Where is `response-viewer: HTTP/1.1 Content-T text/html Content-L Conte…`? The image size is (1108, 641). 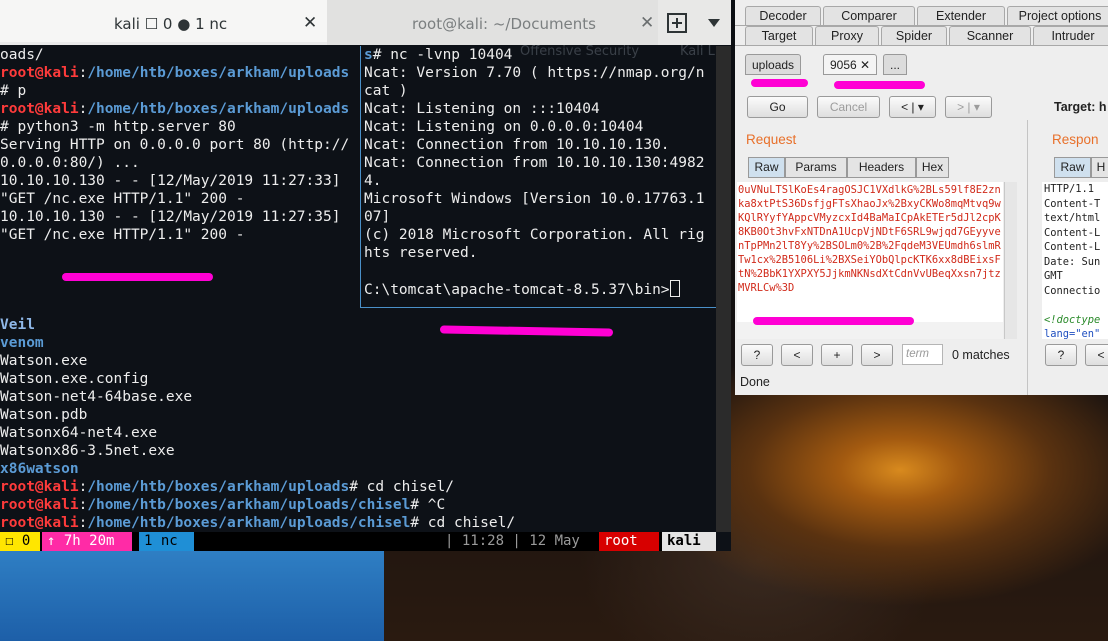 response-viewer: HTTP/1.1 Content-T text/html Content-L Conte… is located at coordinates (1075, 260).